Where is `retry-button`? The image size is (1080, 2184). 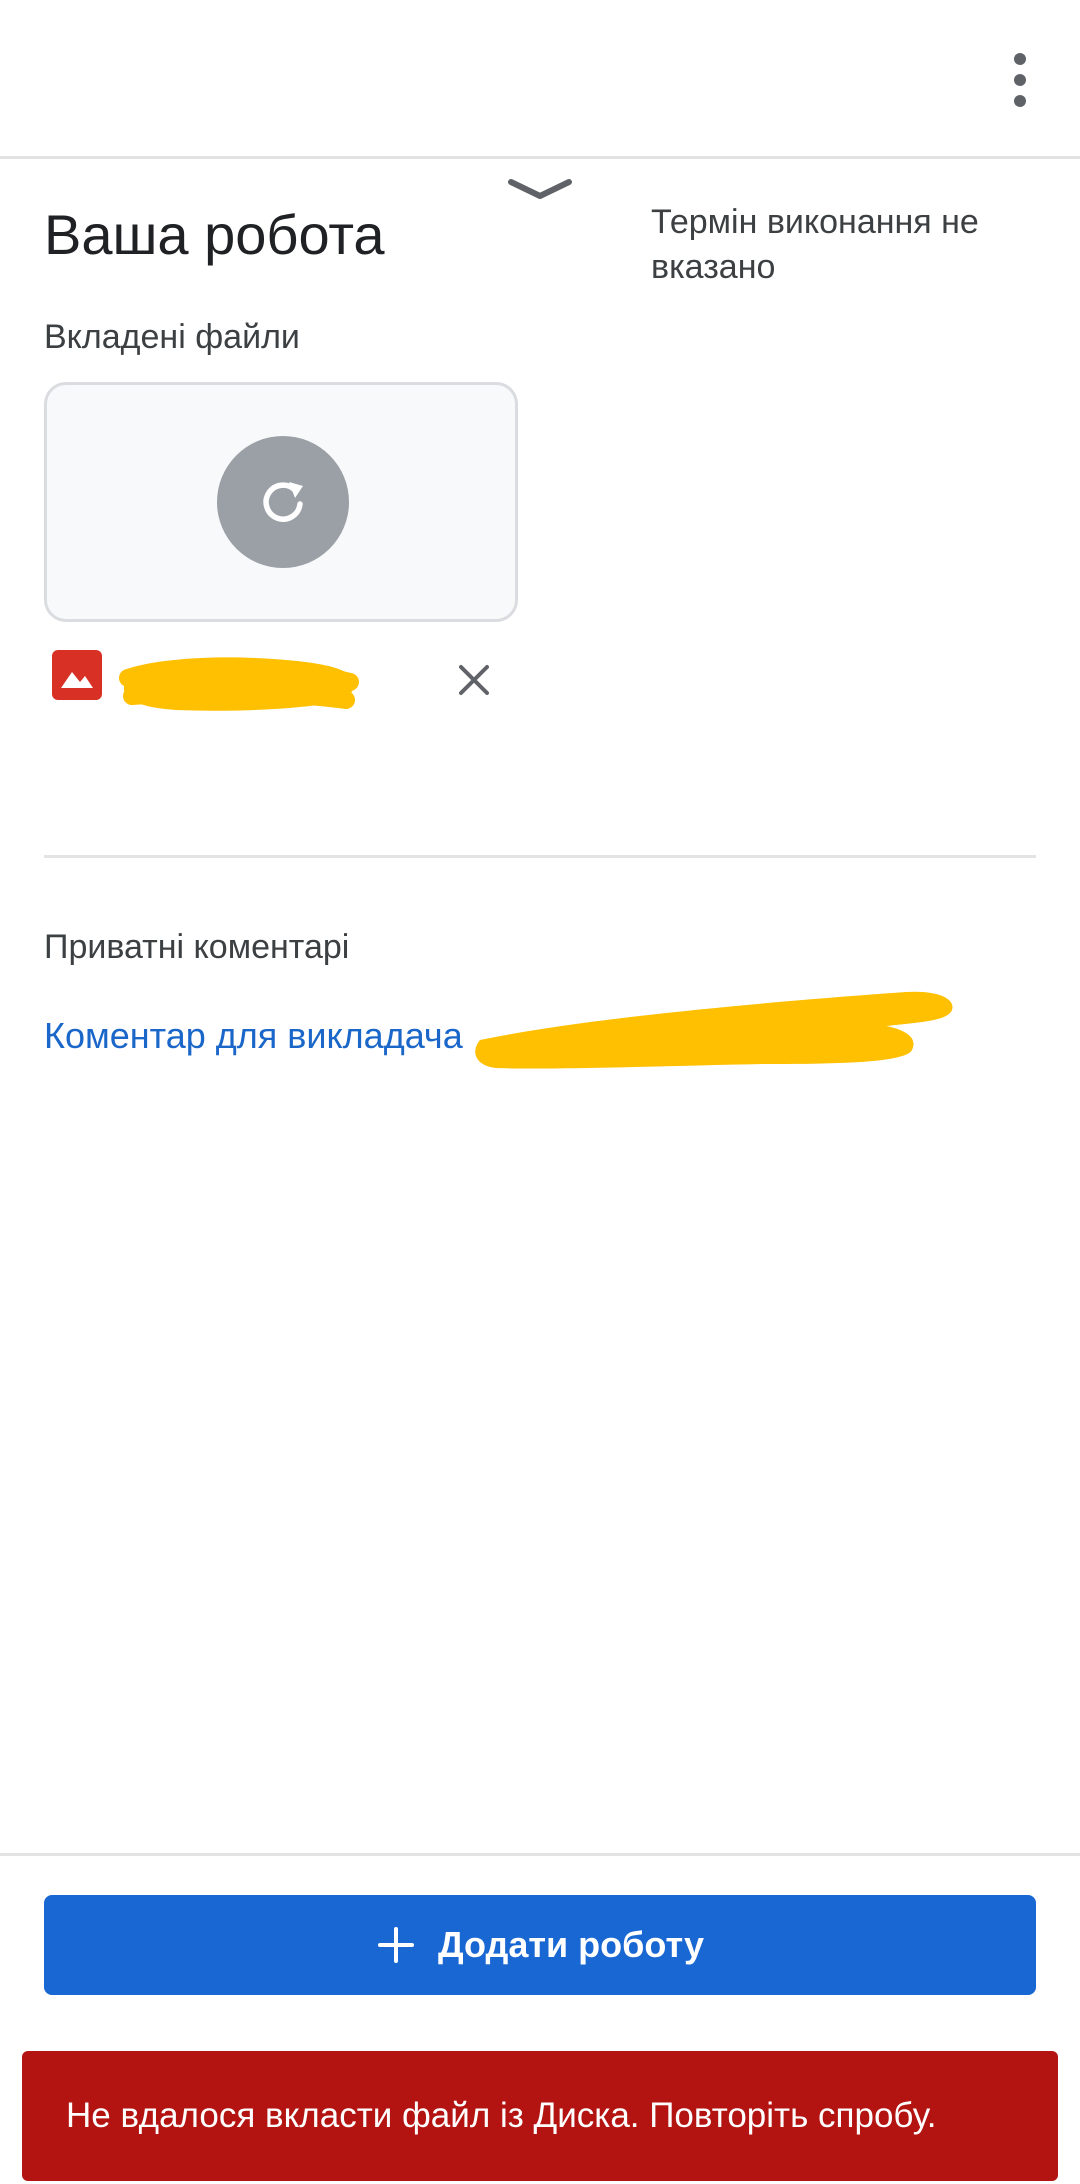
retry-button is located at coordinates (283, 502).